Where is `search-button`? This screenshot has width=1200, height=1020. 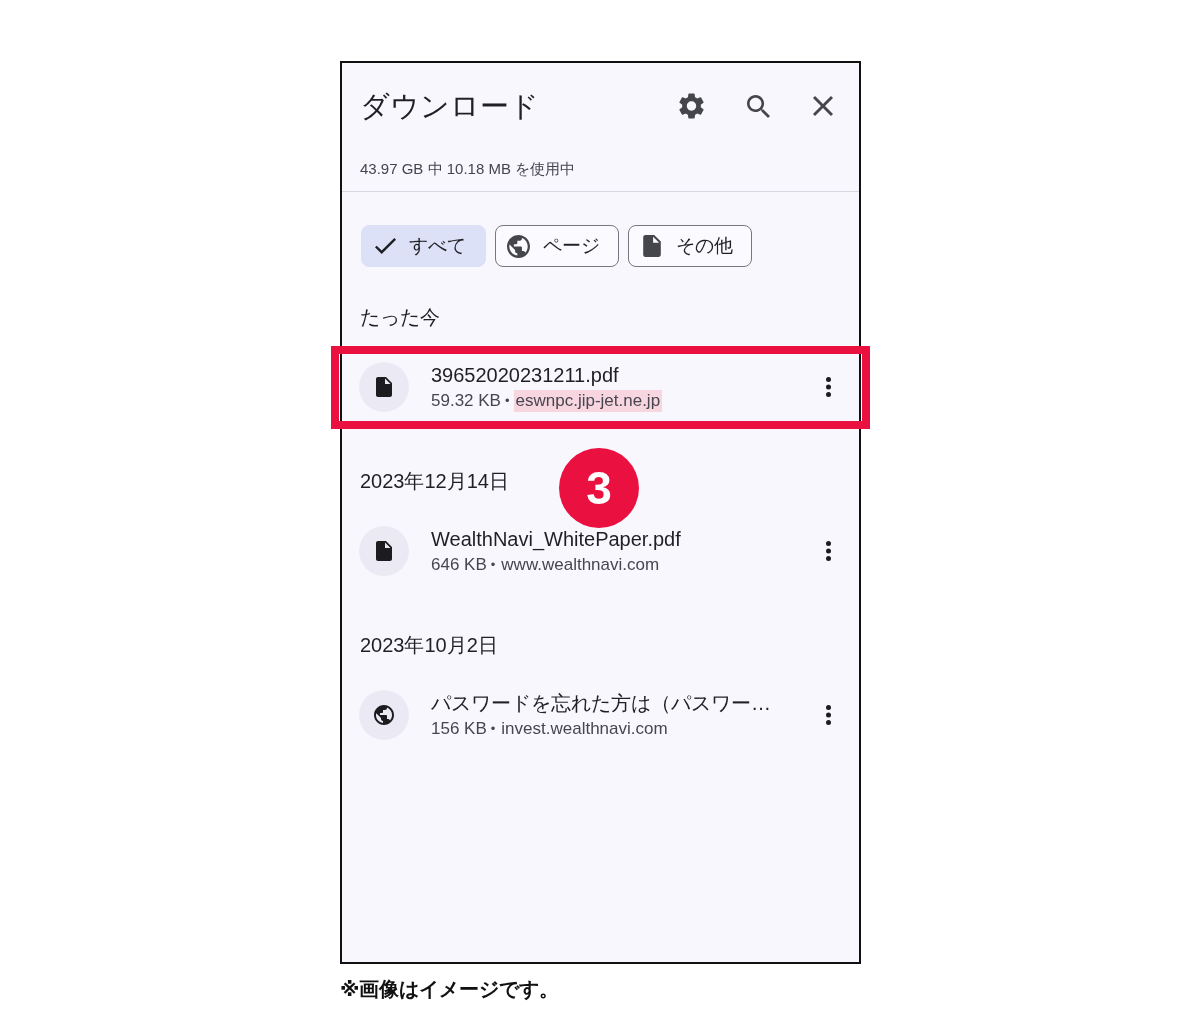 search-button is located at coordinates (758, 106).